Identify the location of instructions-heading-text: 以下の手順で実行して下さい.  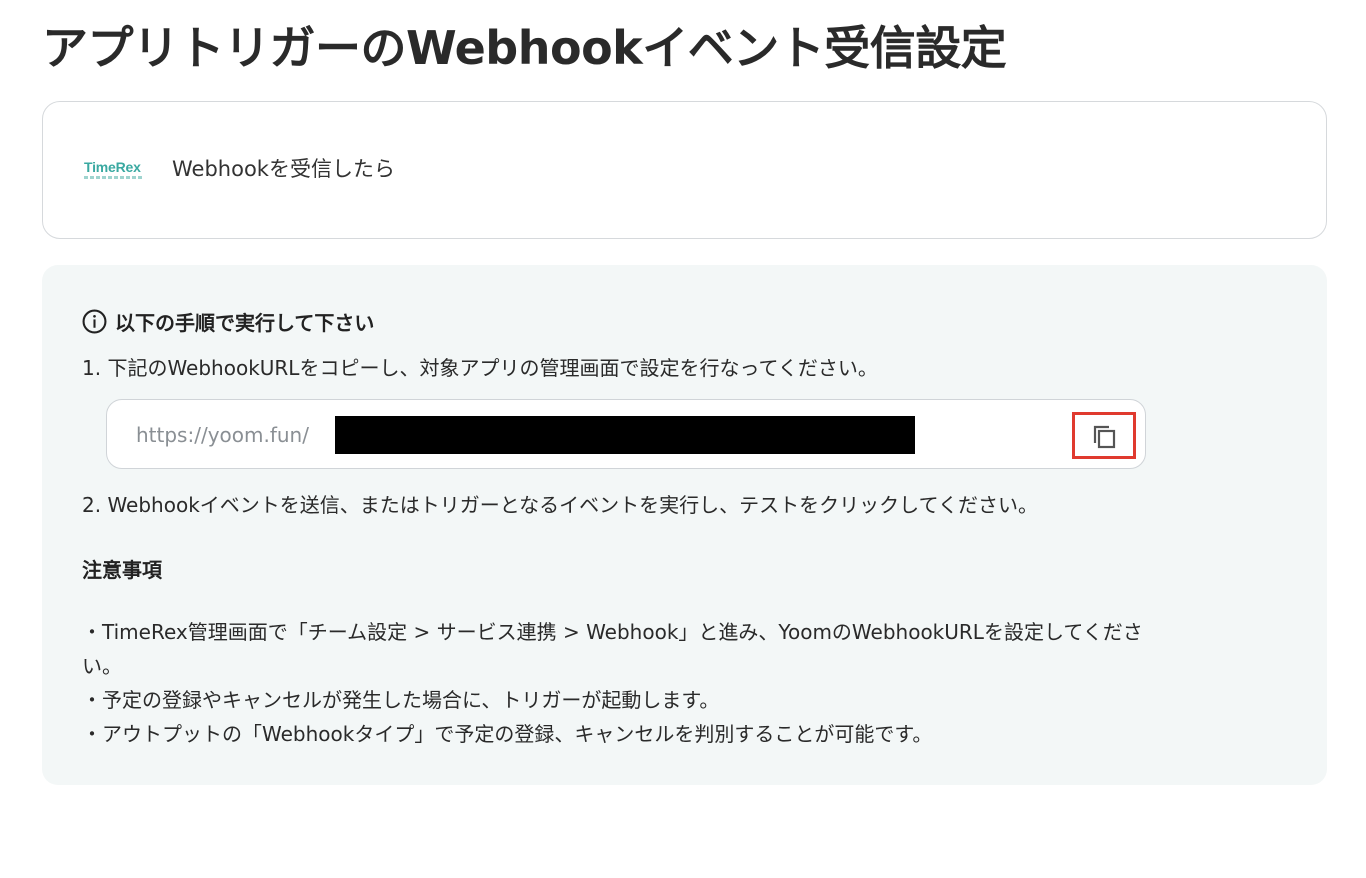
(245, 322).